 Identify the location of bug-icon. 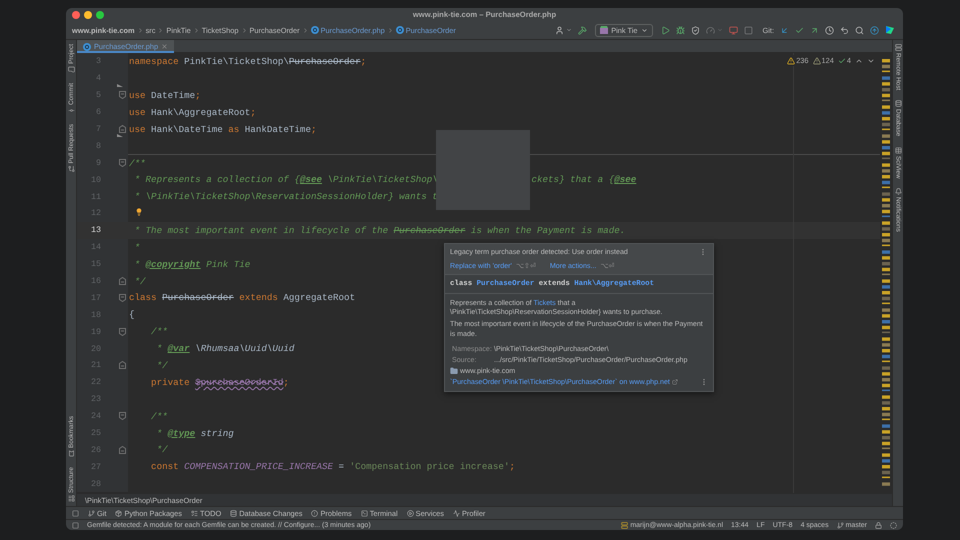
(680, 30).